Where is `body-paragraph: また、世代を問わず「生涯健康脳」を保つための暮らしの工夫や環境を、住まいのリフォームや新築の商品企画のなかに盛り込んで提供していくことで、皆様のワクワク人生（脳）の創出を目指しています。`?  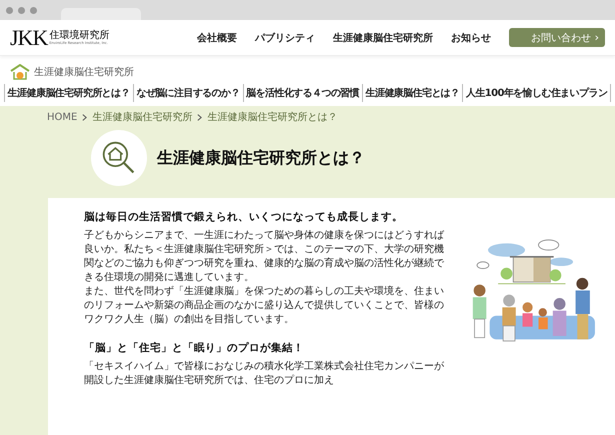 body-paragraph: また、世代を問わず「生涯健康脳」を保つための暮らしの工夫や環境を、住まいのリフォームや新築の商品企画のなかに盛り込んで提供していくことで、皆様のワクワク人生（脳）の創出を目指しています。 is located at coordinates (264, 306).